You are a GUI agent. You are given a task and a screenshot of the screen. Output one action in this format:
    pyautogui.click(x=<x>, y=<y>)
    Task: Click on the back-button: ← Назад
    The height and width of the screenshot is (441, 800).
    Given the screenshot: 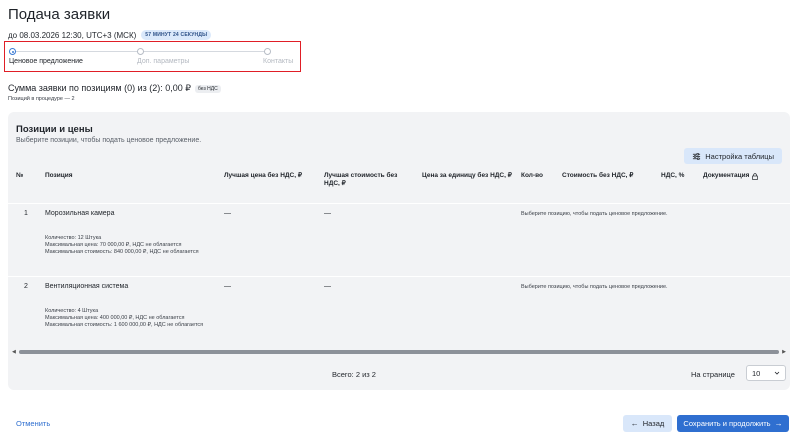 What is the action you would take?
    pyautogui.click(x=647, y=423)
    